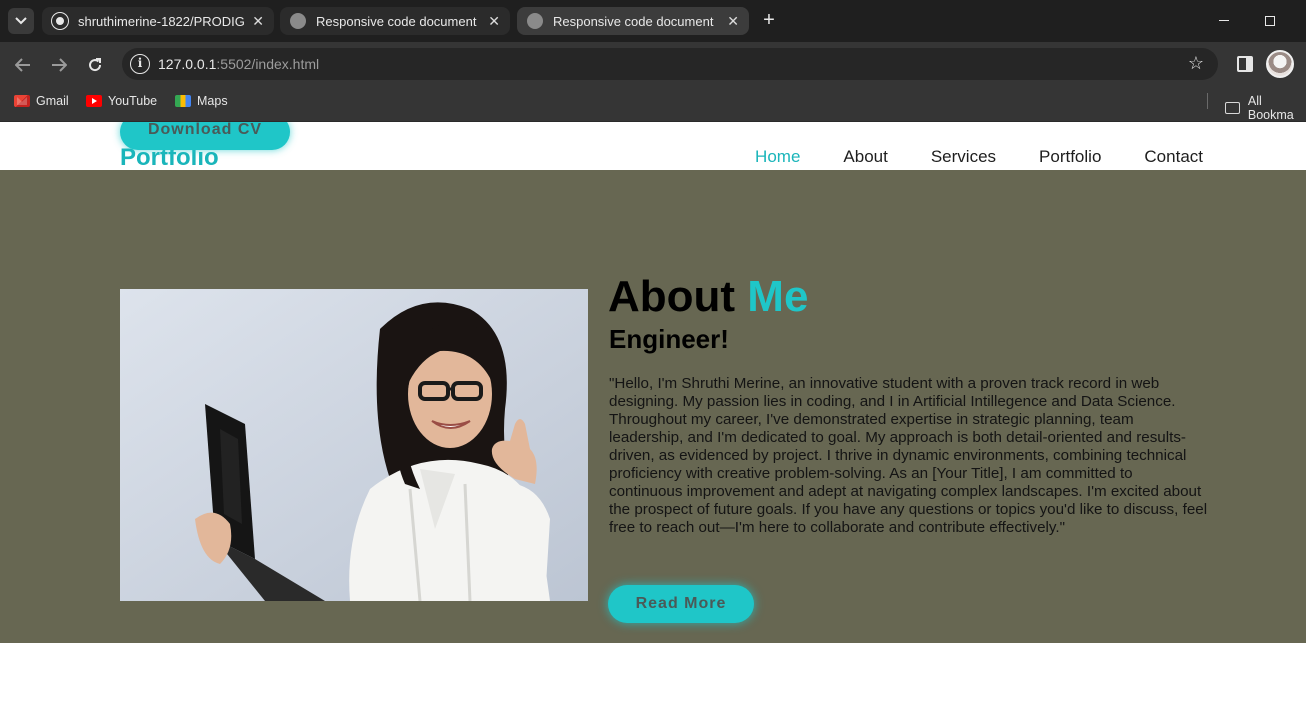 The height and width of the screenshot is (719, 1306). I want to click on tab-responsive-active: Responsive code document ✕, so click(633, 21).